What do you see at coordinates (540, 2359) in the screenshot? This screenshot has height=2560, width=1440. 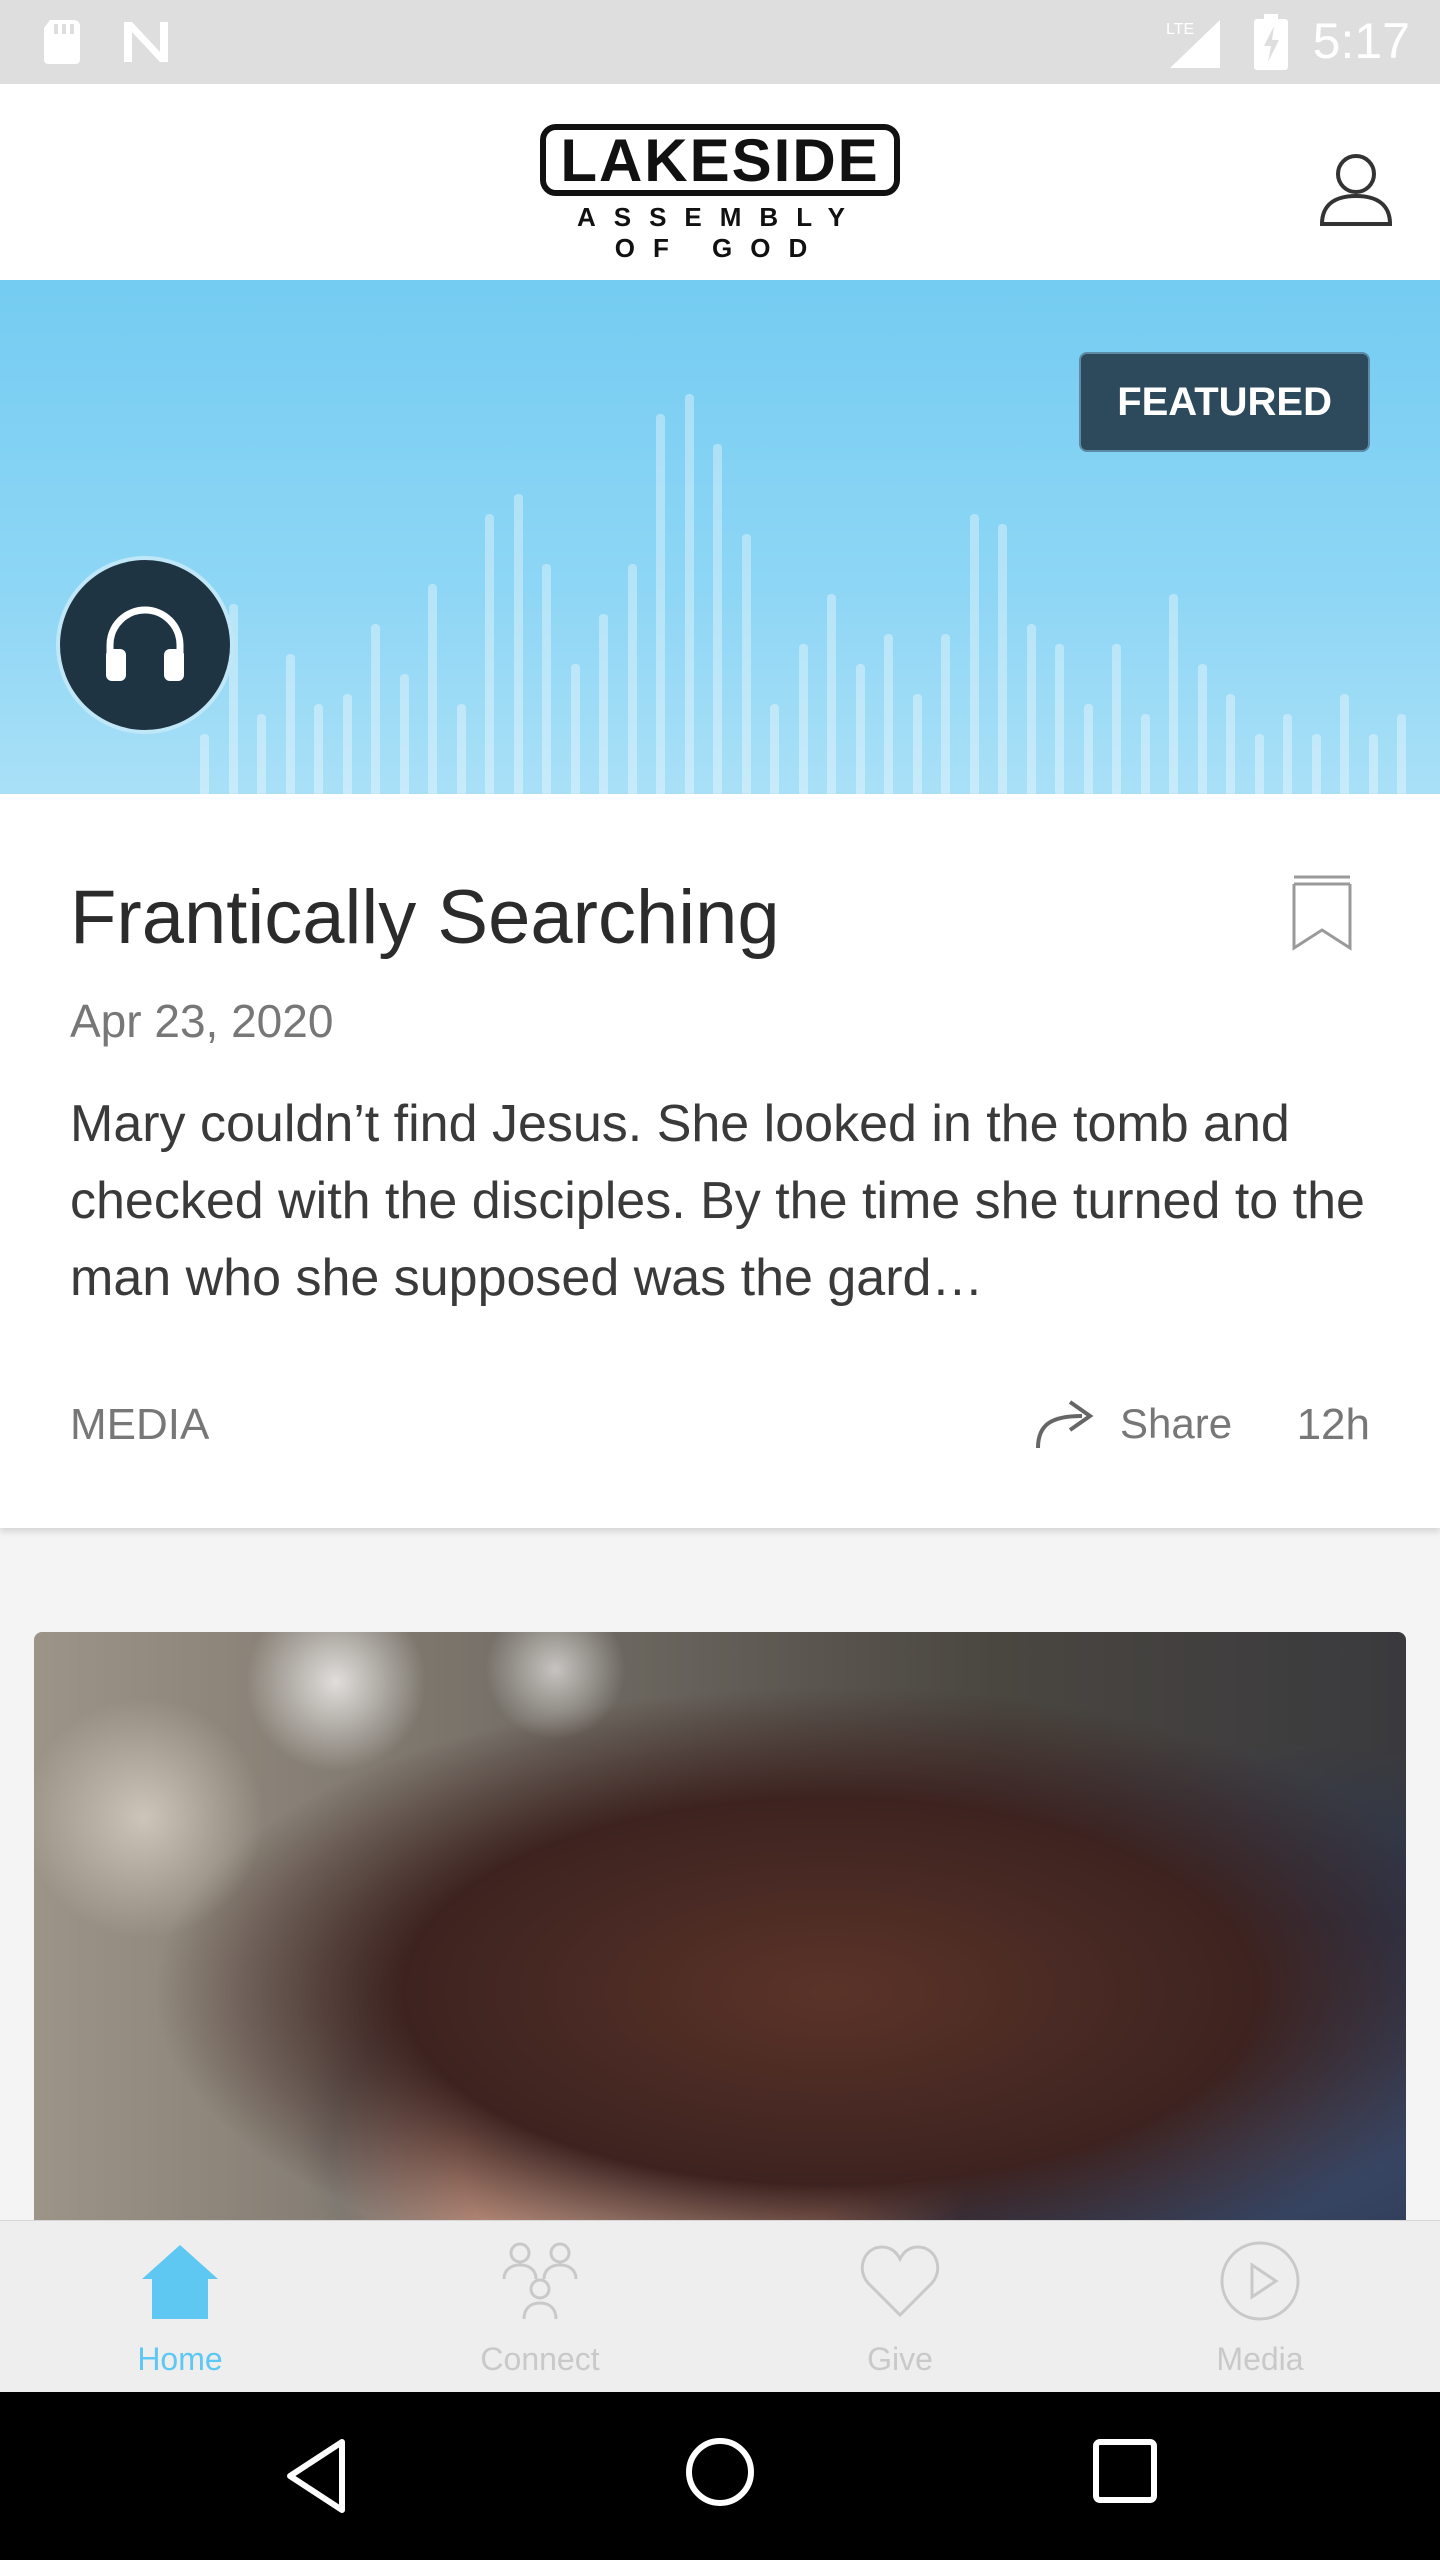 I see `nav-connect-label: Connect` at bounding box center [540, 2359].